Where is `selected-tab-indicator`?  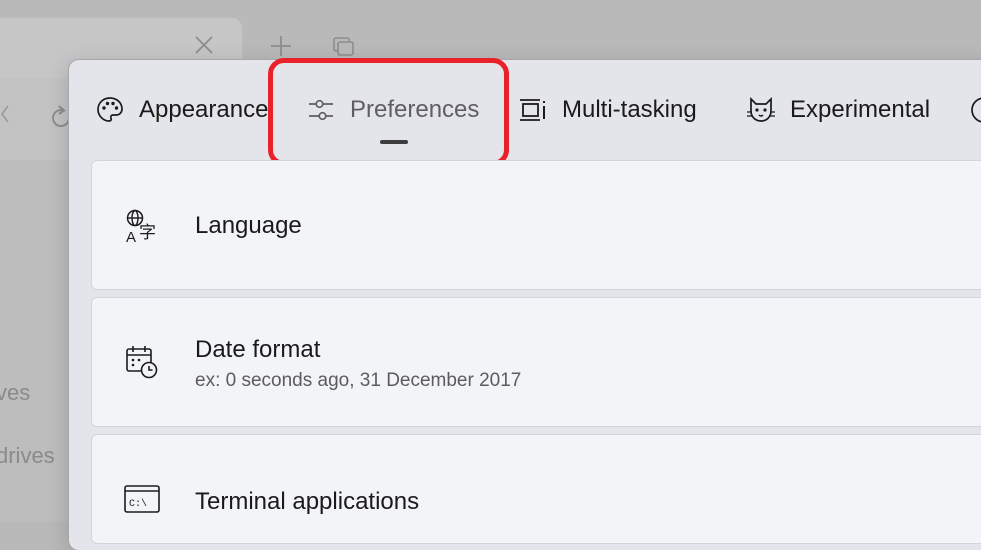
selected-tab-indicator is located at coordinates (394, 142).